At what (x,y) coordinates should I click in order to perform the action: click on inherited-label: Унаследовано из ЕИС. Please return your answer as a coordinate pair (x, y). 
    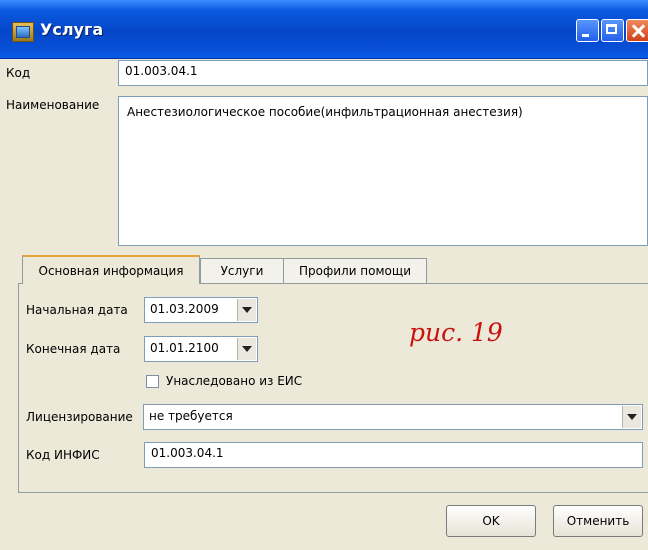
    Looking at the image, I should click on (234, 381).